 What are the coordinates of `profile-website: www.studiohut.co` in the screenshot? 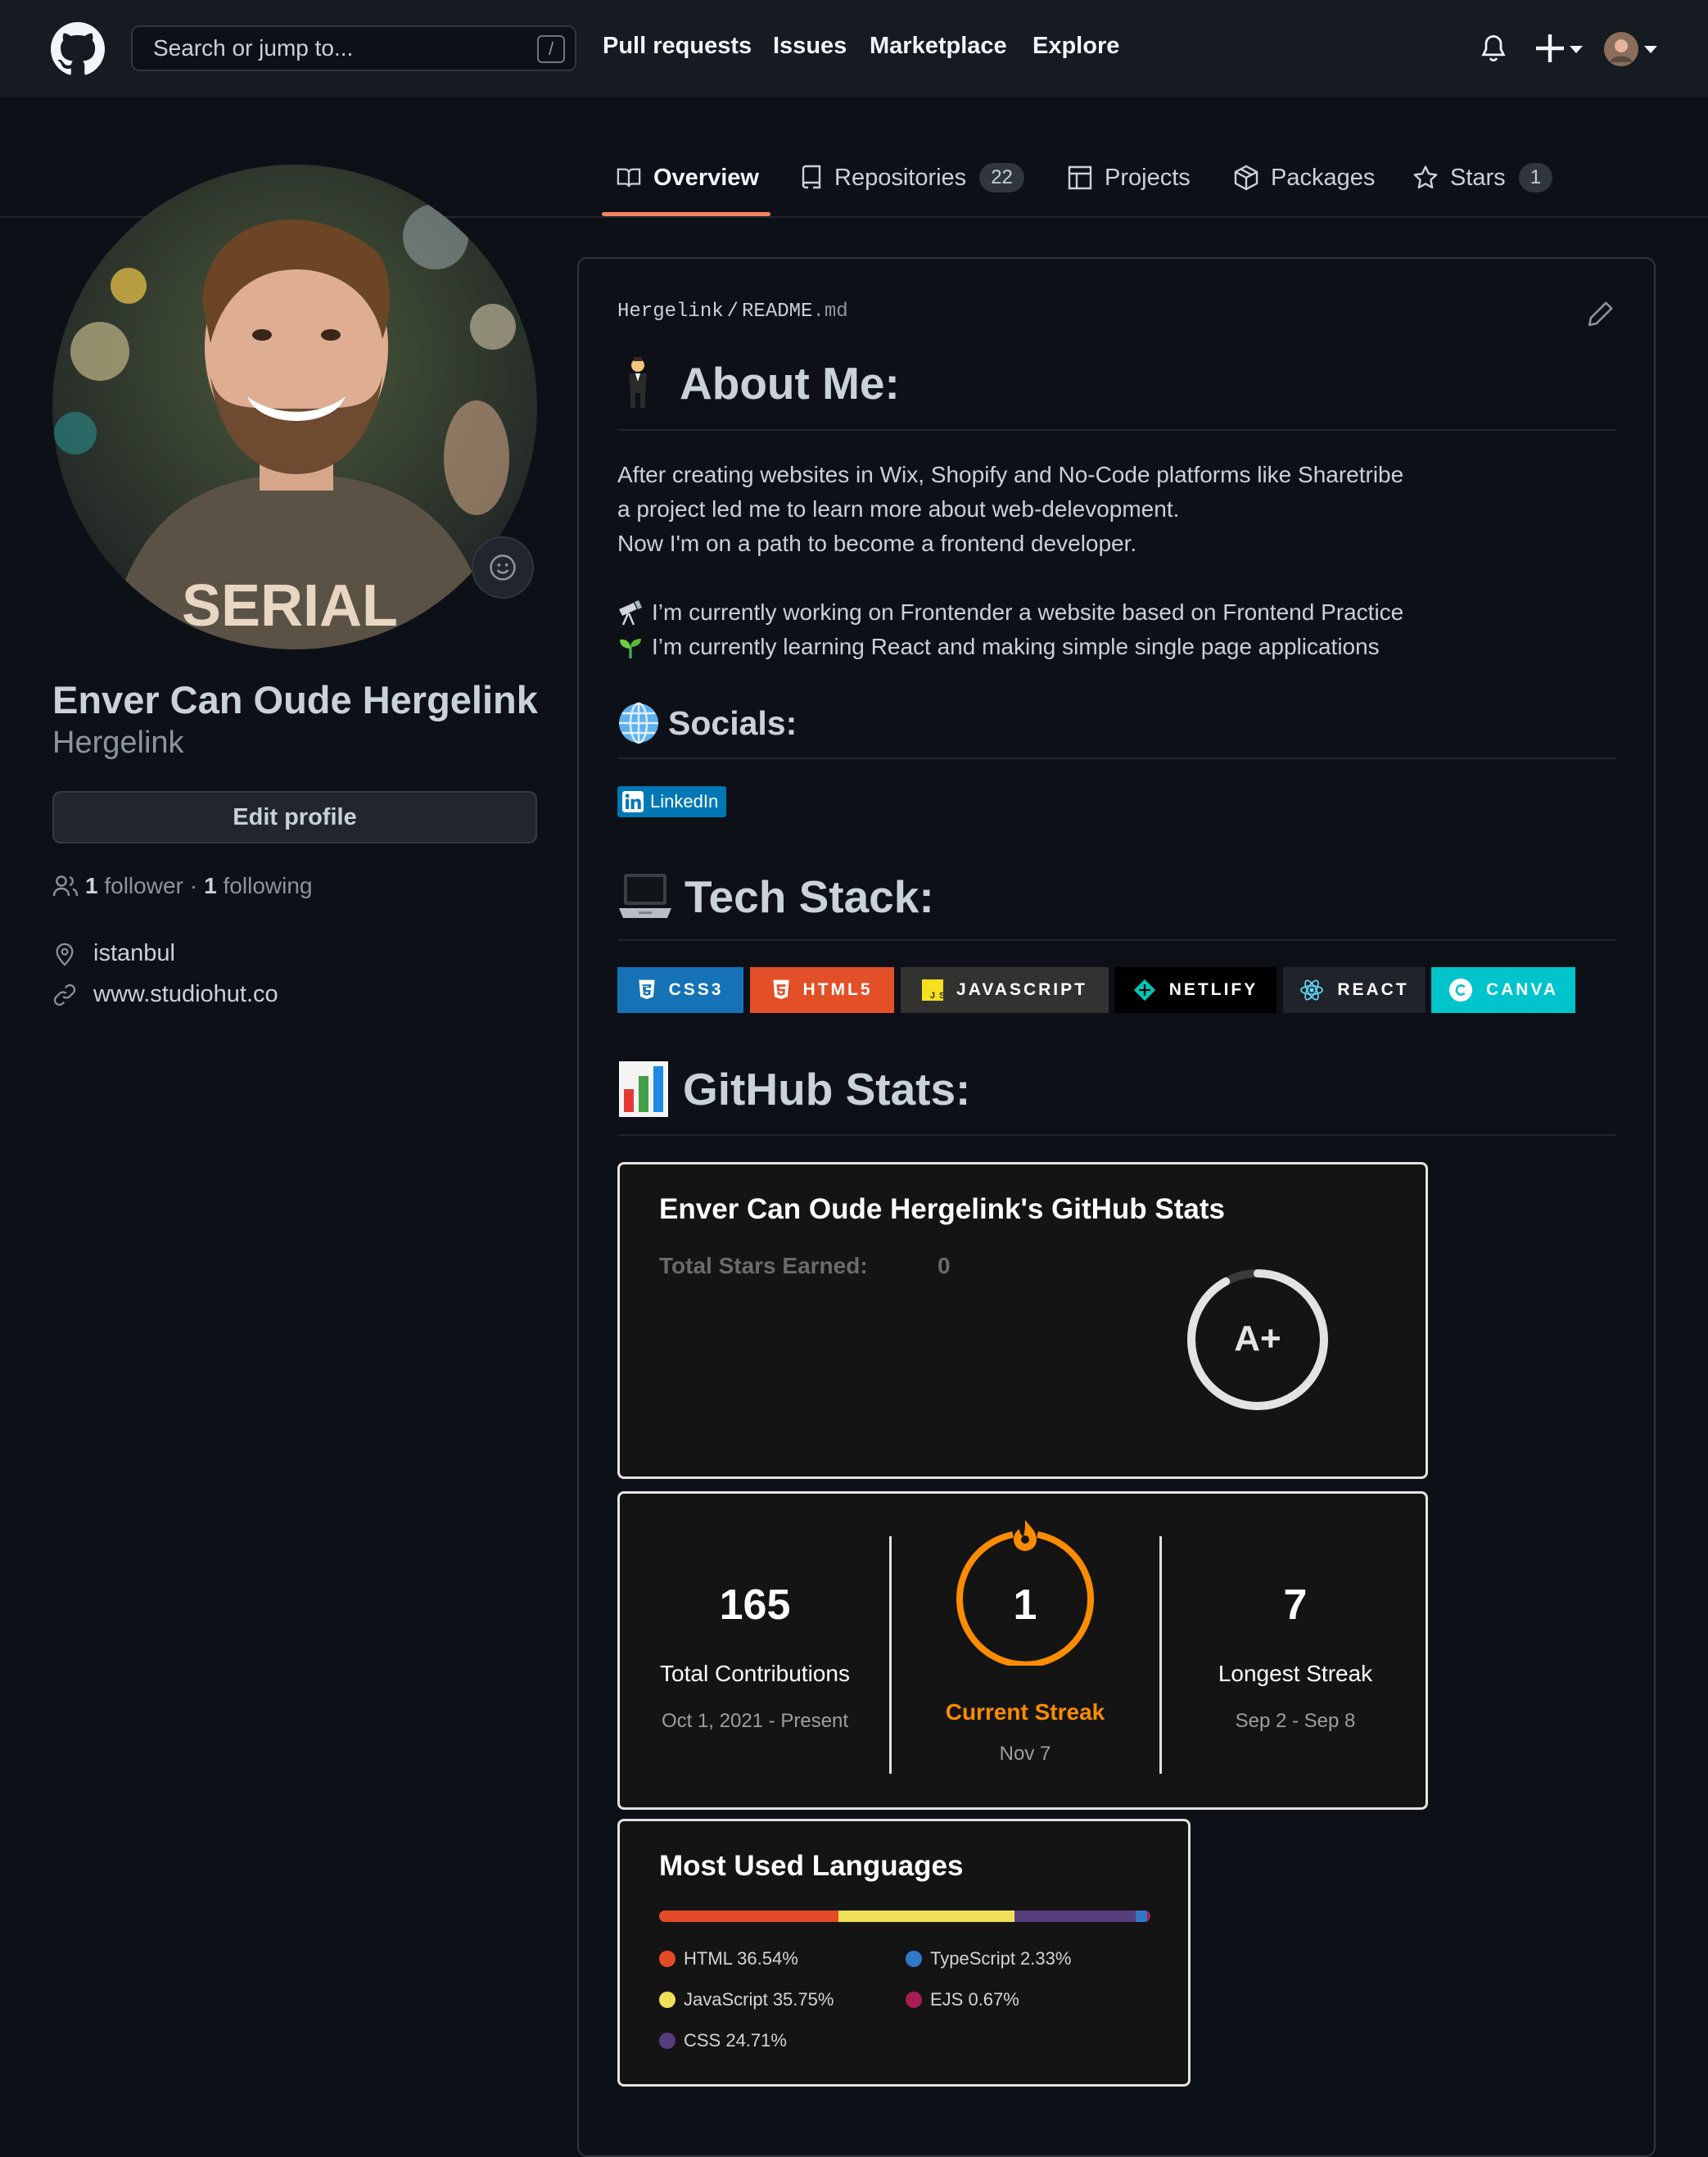 It's located at (165, 994).